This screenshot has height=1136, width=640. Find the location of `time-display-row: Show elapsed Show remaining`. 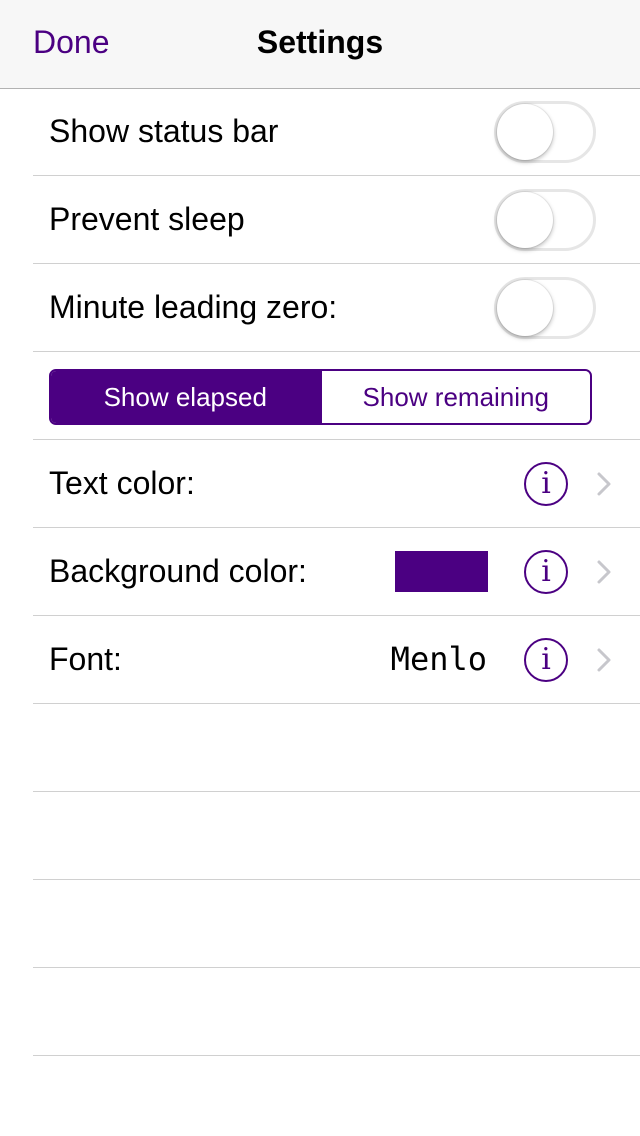

time-display-row: Show elapsed Show remaining is located at coordinates (336, 396).